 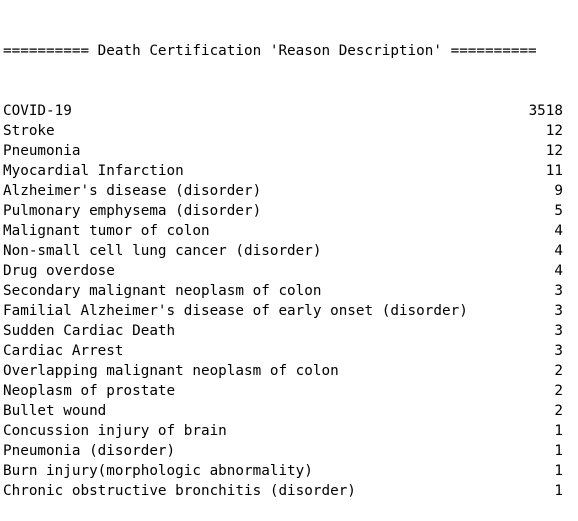 What do you see at coordinates (132, 191) in the screenshot?
I see `reason-description: Alzheimer's disease (disorder)` at bounding box center [132, 191].